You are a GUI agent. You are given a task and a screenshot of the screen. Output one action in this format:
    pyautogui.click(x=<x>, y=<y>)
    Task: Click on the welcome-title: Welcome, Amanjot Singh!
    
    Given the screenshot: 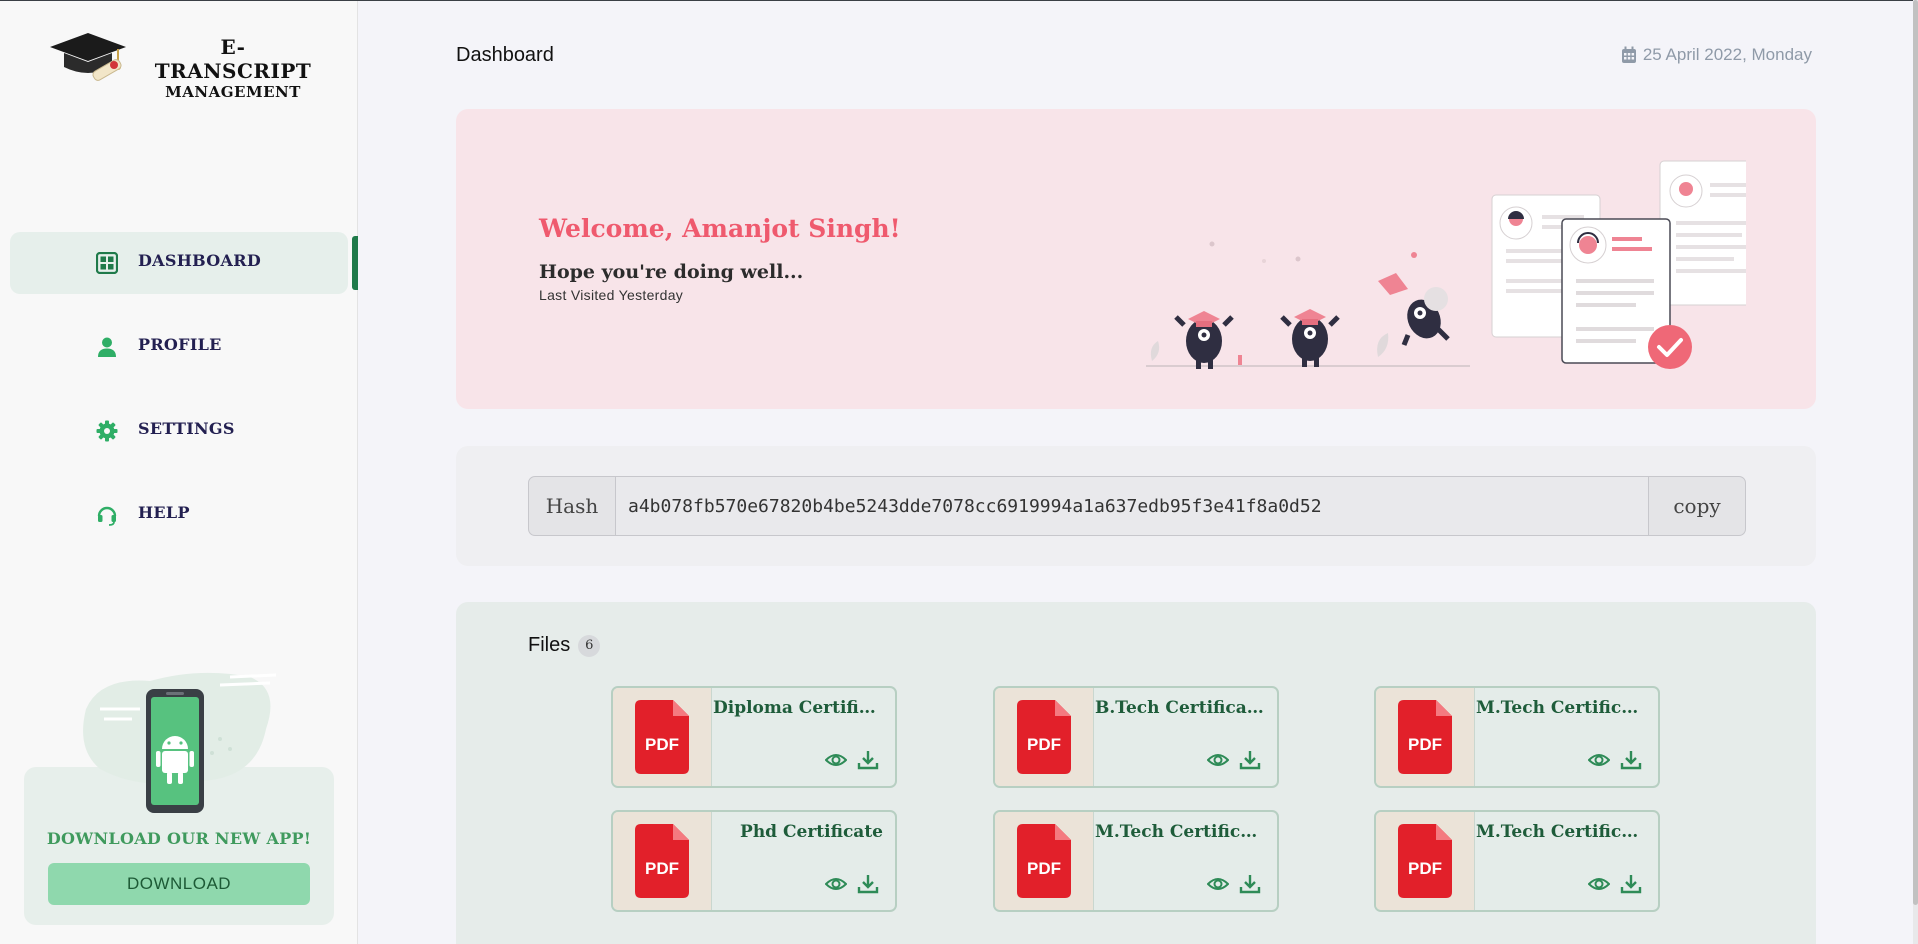 What is the action you would take?
    pyautogui.click(x=720, y=228)
    